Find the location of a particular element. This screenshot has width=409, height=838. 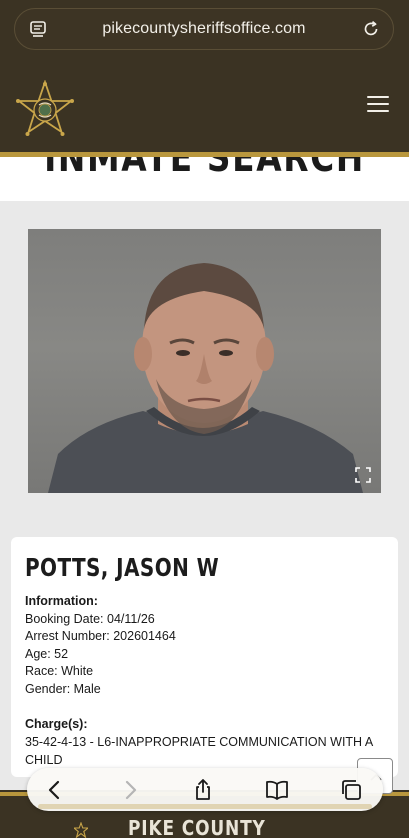

menu-hamburger-icon is located at coordinates (378, 105).